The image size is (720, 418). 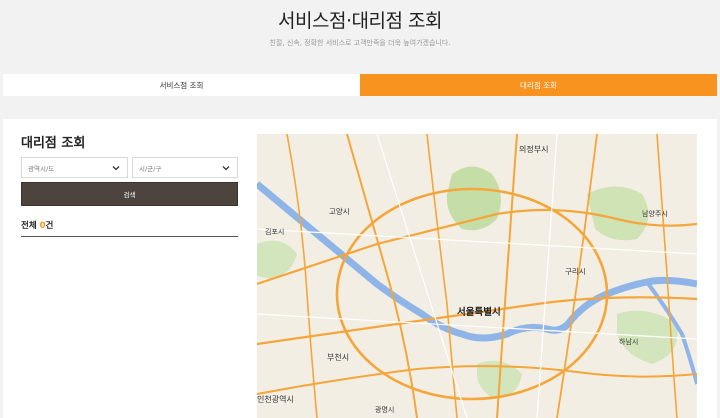 What do you see at coordinates (628, 341) in the screenshot?
I see `map-label-hanam: 하남시` at bounding box center [628, 341].